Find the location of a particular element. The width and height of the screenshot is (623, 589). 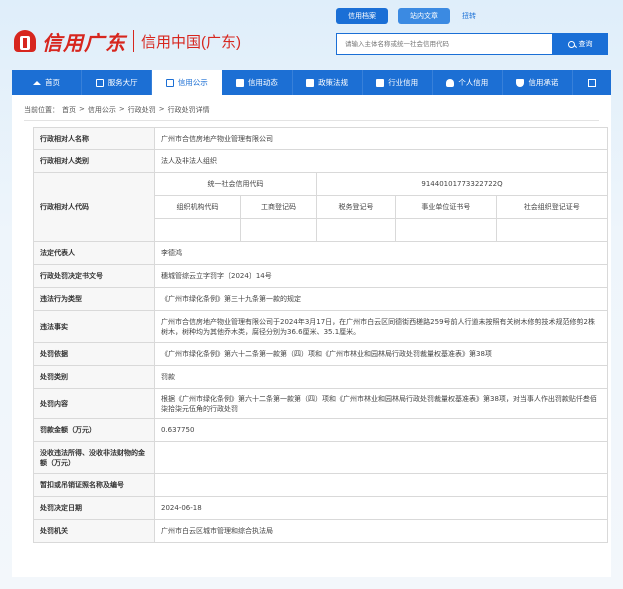

row-label: 违法事实 is located at coordinates (94, 326).